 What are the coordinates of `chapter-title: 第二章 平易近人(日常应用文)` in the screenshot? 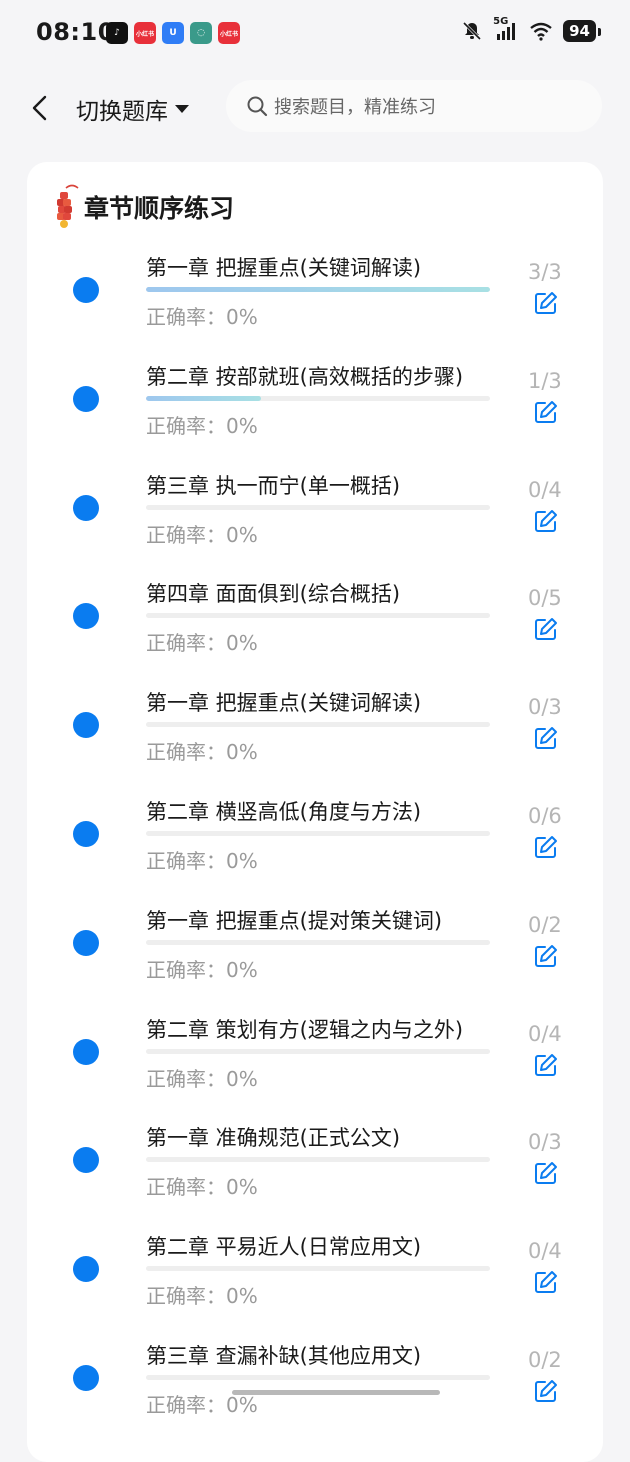 It's located at (284, 1247).